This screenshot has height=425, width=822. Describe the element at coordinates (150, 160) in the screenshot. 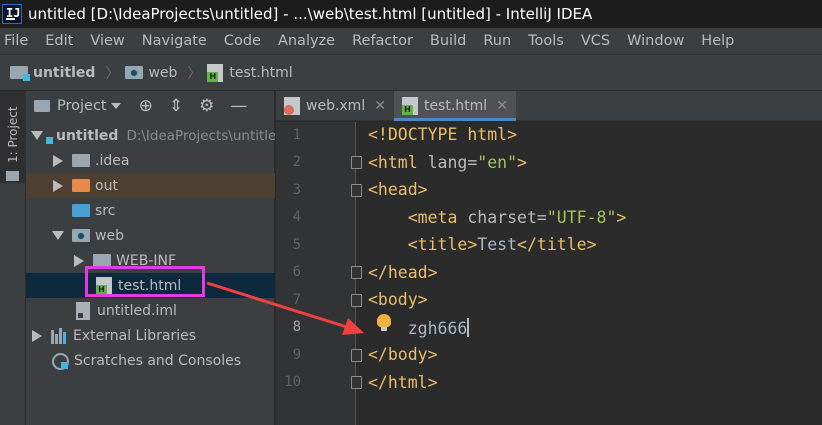

I see `tree-item-idea: .idea` at that location.